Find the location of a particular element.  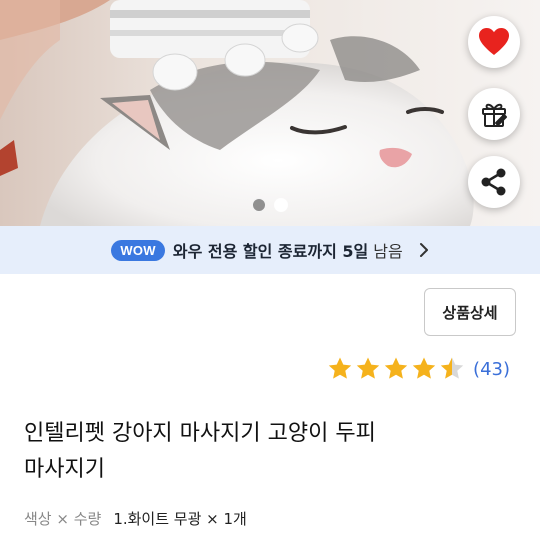

gift-button is located at coordinates (494, 114).